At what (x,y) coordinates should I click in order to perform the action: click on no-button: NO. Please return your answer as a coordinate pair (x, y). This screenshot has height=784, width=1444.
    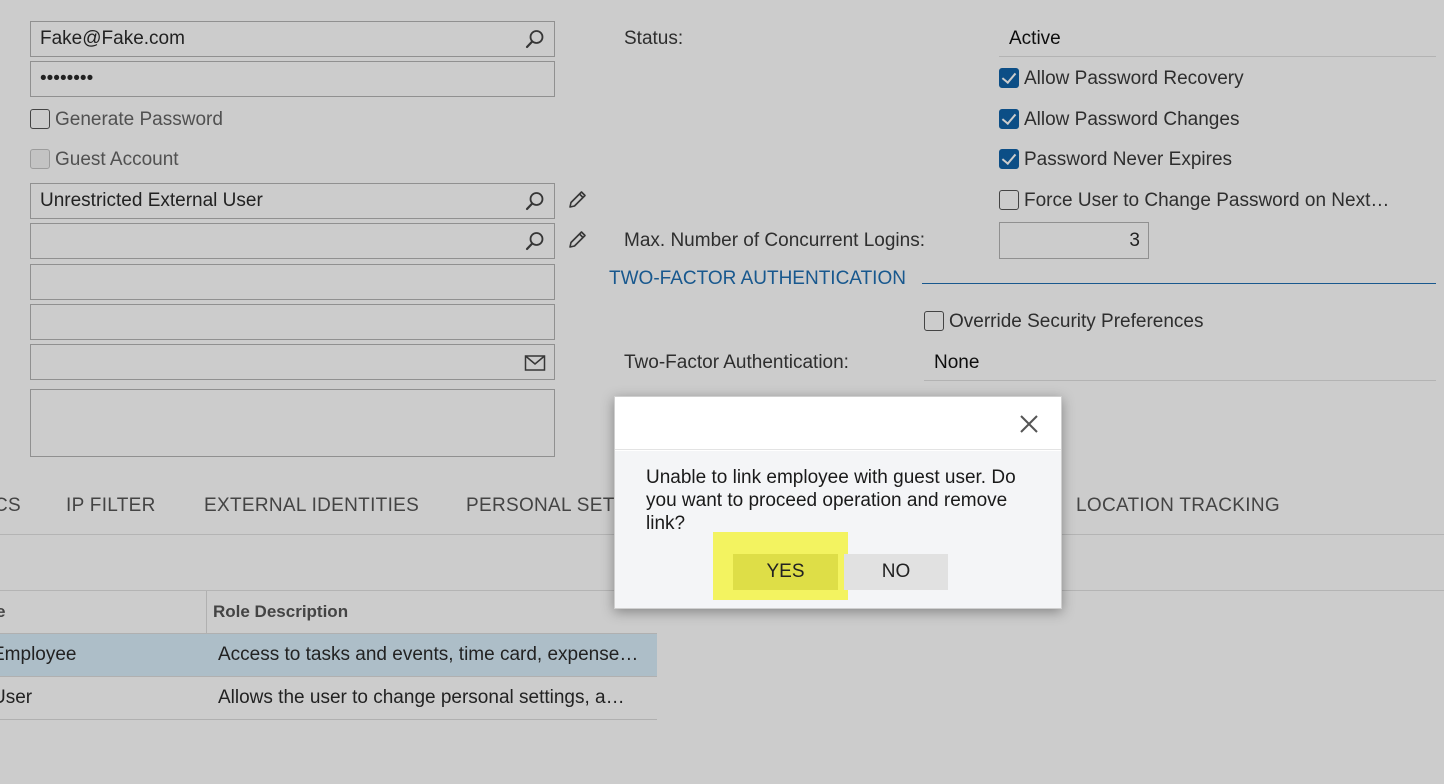
    Looking at the image, I should click on (896, 572).